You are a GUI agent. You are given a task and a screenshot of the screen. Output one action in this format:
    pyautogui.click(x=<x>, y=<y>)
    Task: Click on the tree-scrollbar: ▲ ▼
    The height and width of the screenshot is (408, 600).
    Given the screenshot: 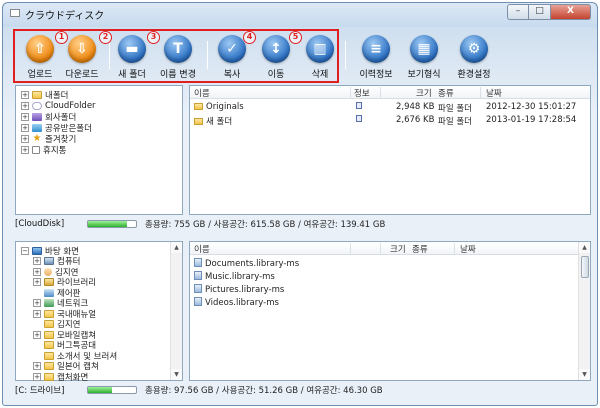 What is the action you would take?
    pyautogui.click(x=176, y=311)
    